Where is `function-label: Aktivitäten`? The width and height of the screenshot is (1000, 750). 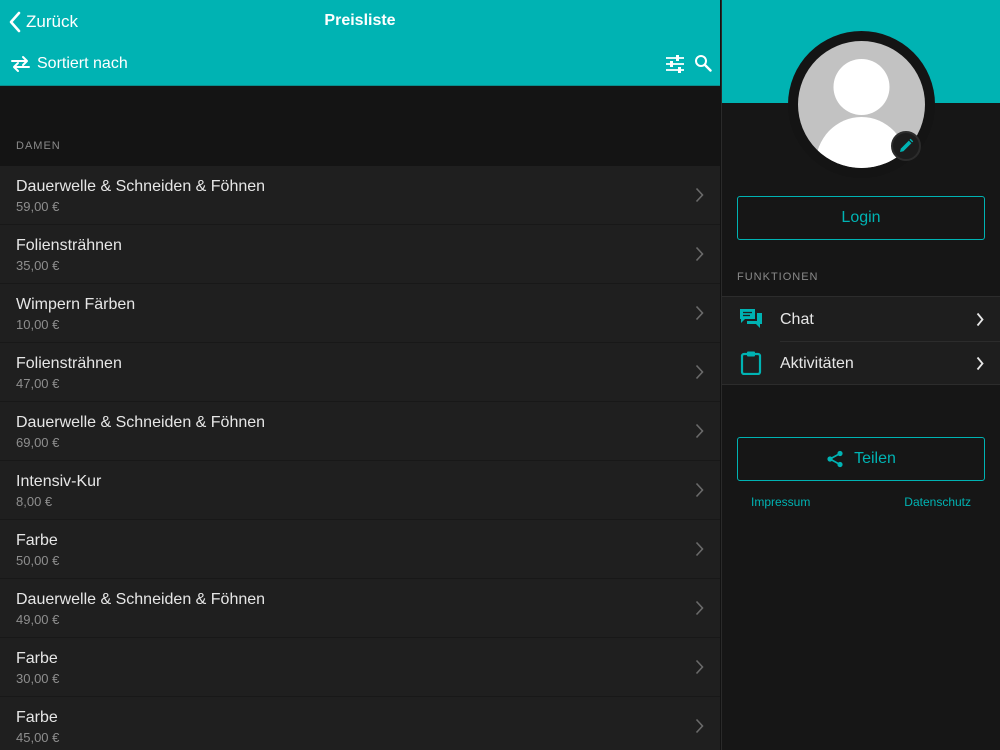 function-label: Aktivitäten is located at coordinates (817, 363).